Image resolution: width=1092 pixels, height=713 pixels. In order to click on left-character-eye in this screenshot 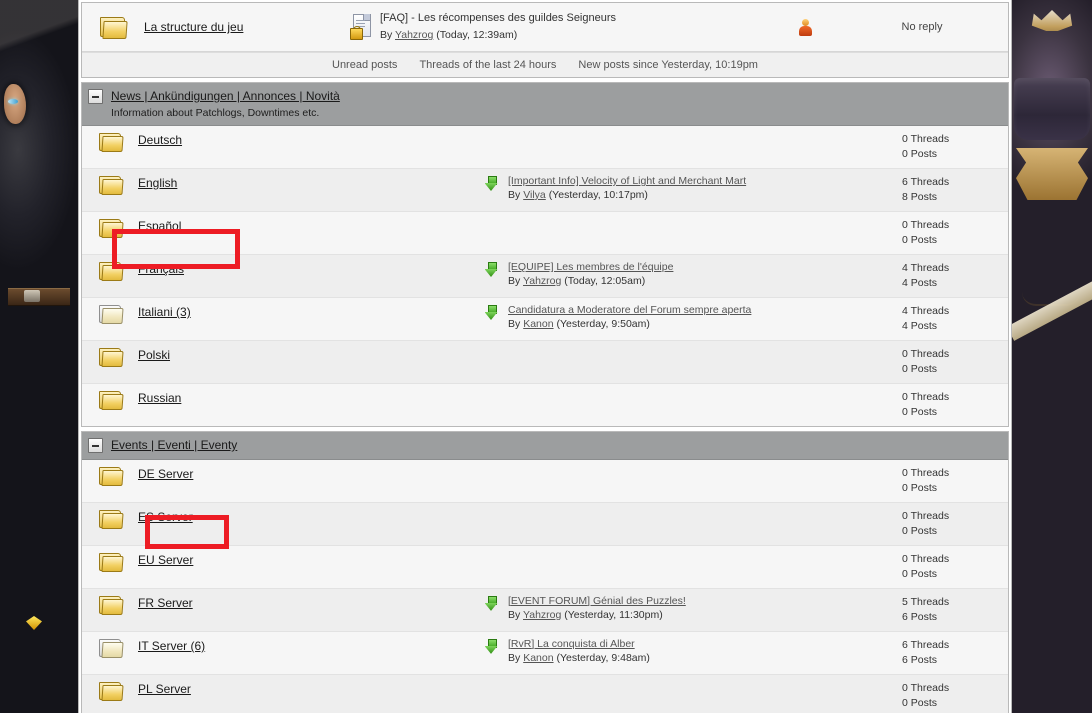, I will do `click(13, 101)`.